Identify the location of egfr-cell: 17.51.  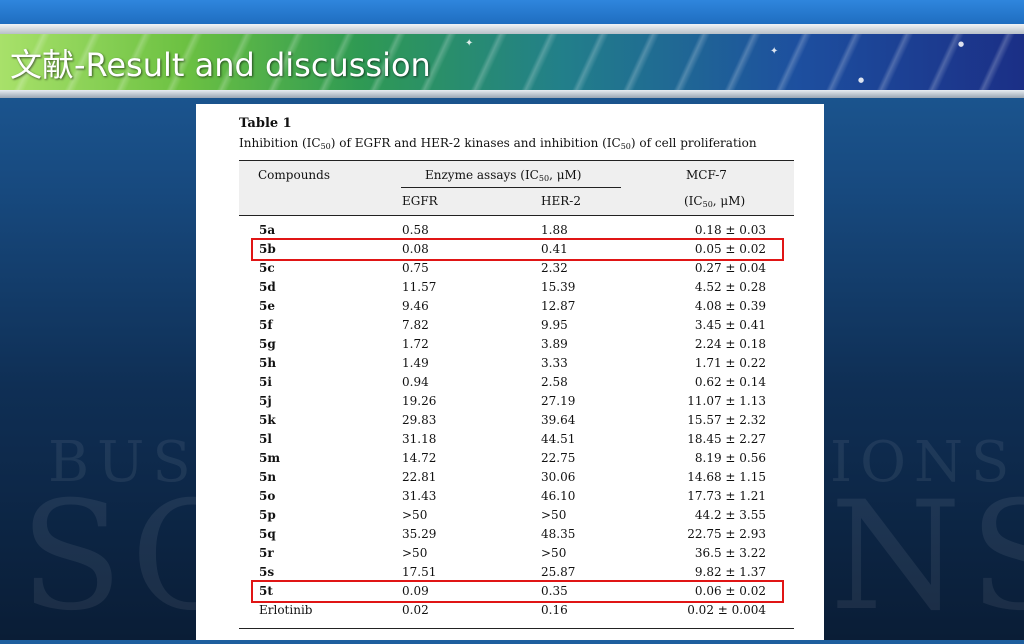
(419, 572).